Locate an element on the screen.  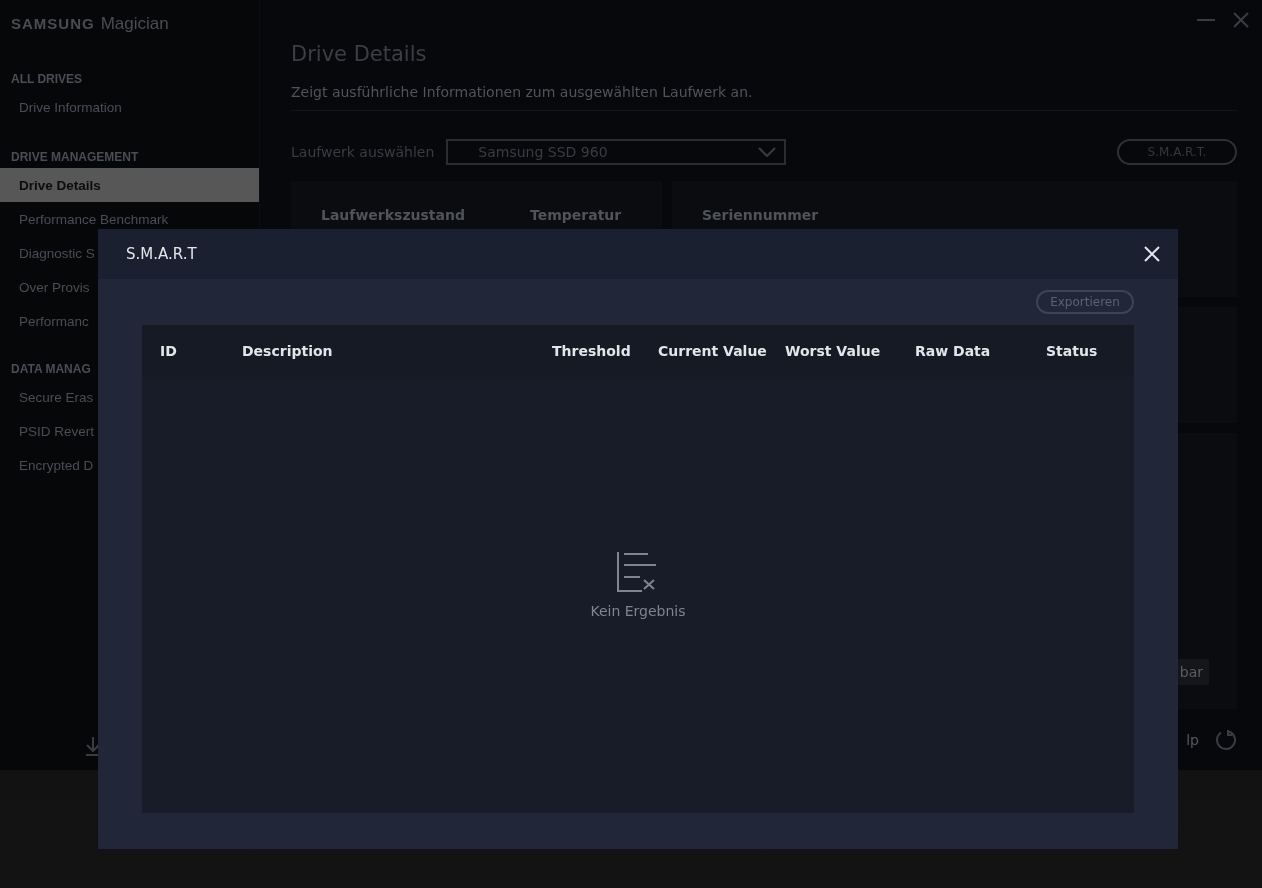
empty-message: Kein Ergebnis is located at coordinates (638, 611).